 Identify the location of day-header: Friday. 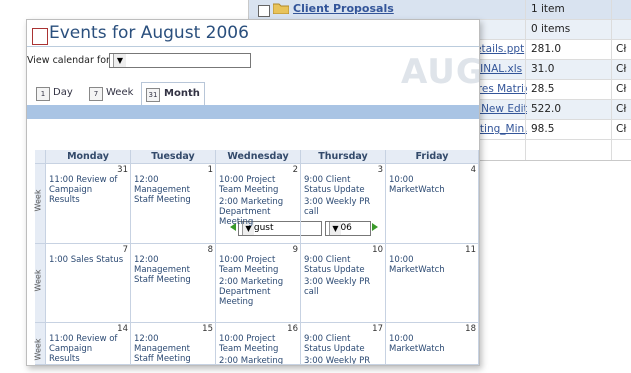
(432, 157).